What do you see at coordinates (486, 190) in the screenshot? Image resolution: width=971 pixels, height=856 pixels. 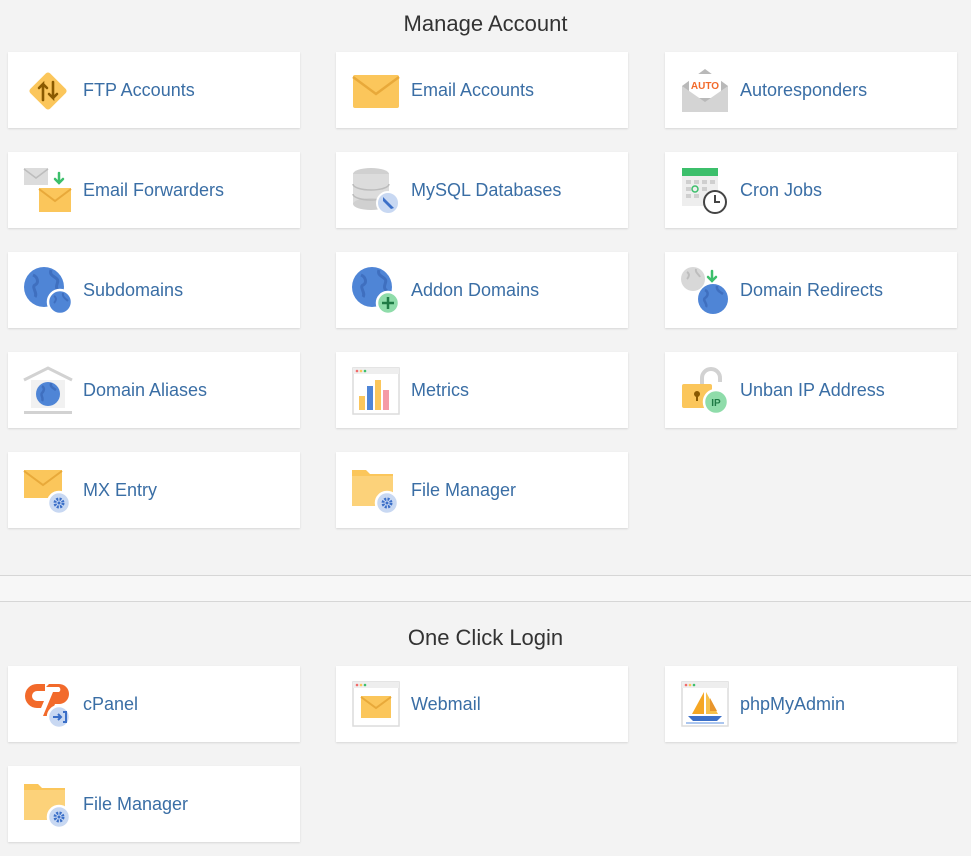 I see `mysql-databases-label: MySQL Databases` at bounding box center [486, 190].